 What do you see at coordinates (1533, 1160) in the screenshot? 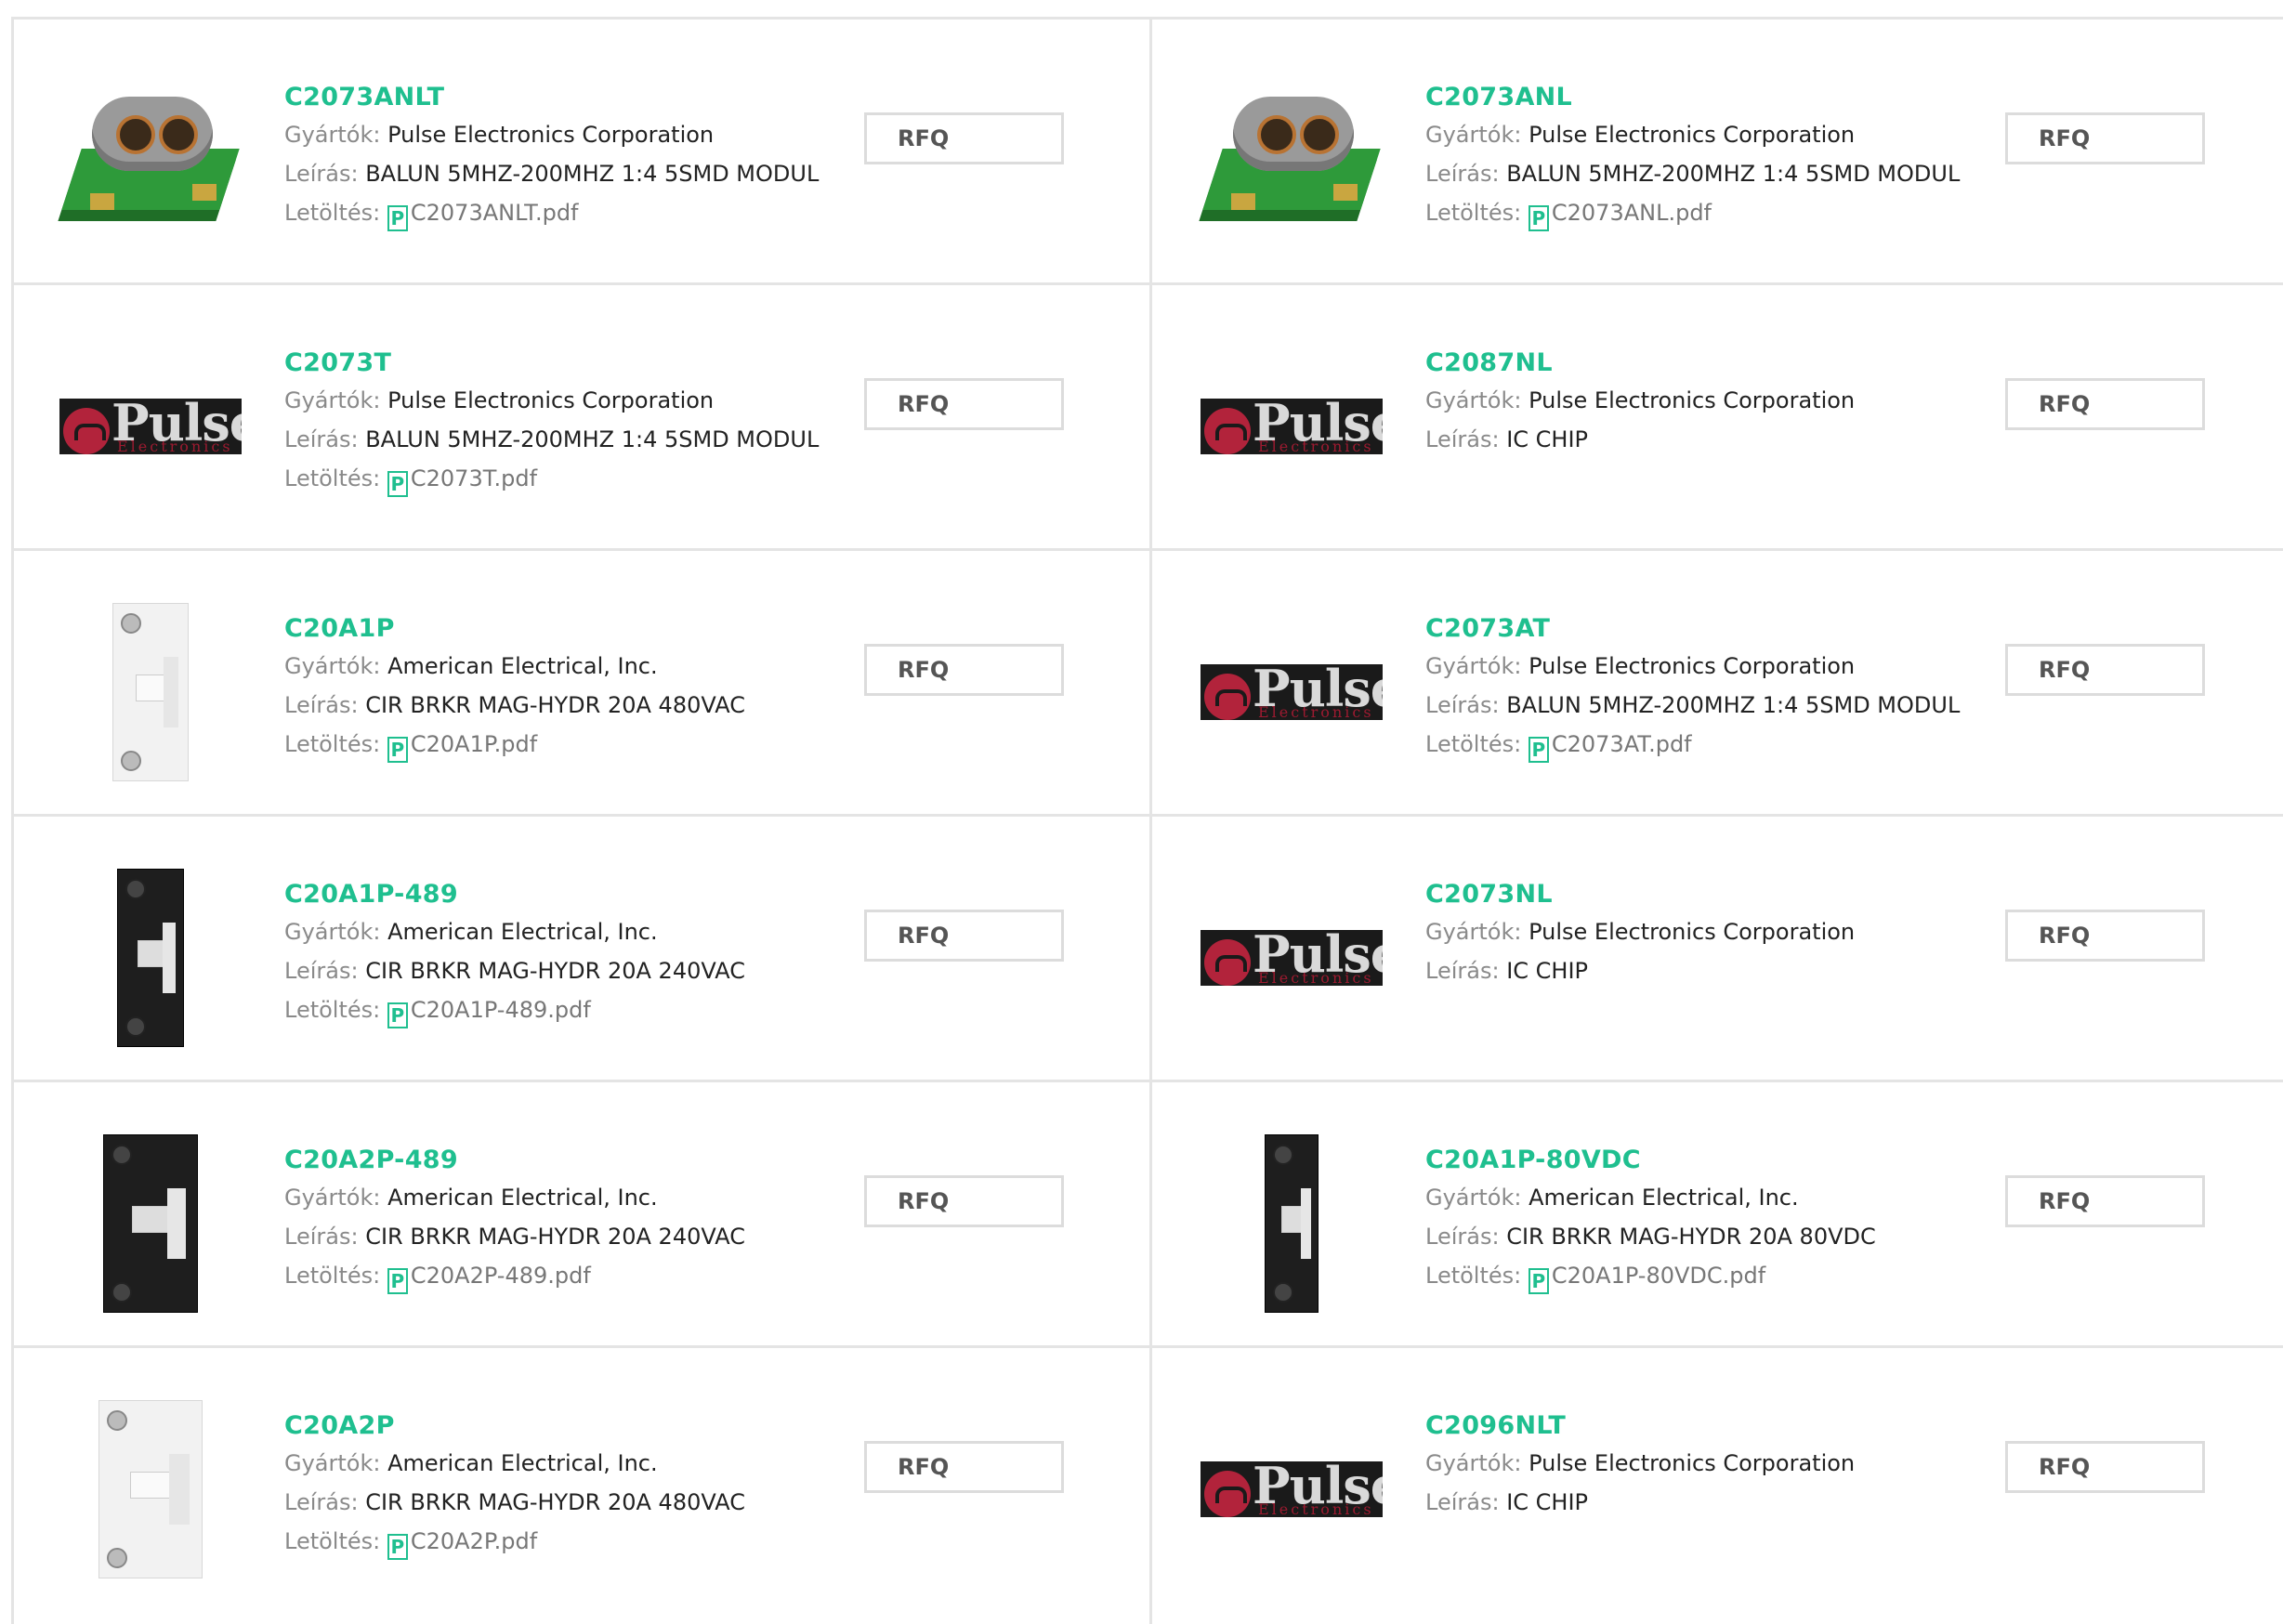
I see `product-name-link: C20A1P-80VDC` at bounding box center [1533, 1160].